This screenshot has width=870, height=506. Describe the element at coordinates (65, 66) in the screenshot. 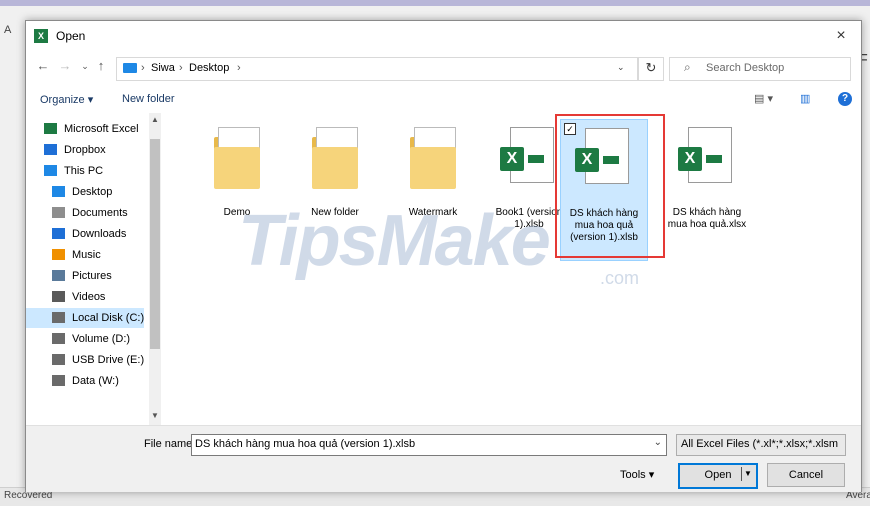

I see `forward-arrow-icon: →` at that location.